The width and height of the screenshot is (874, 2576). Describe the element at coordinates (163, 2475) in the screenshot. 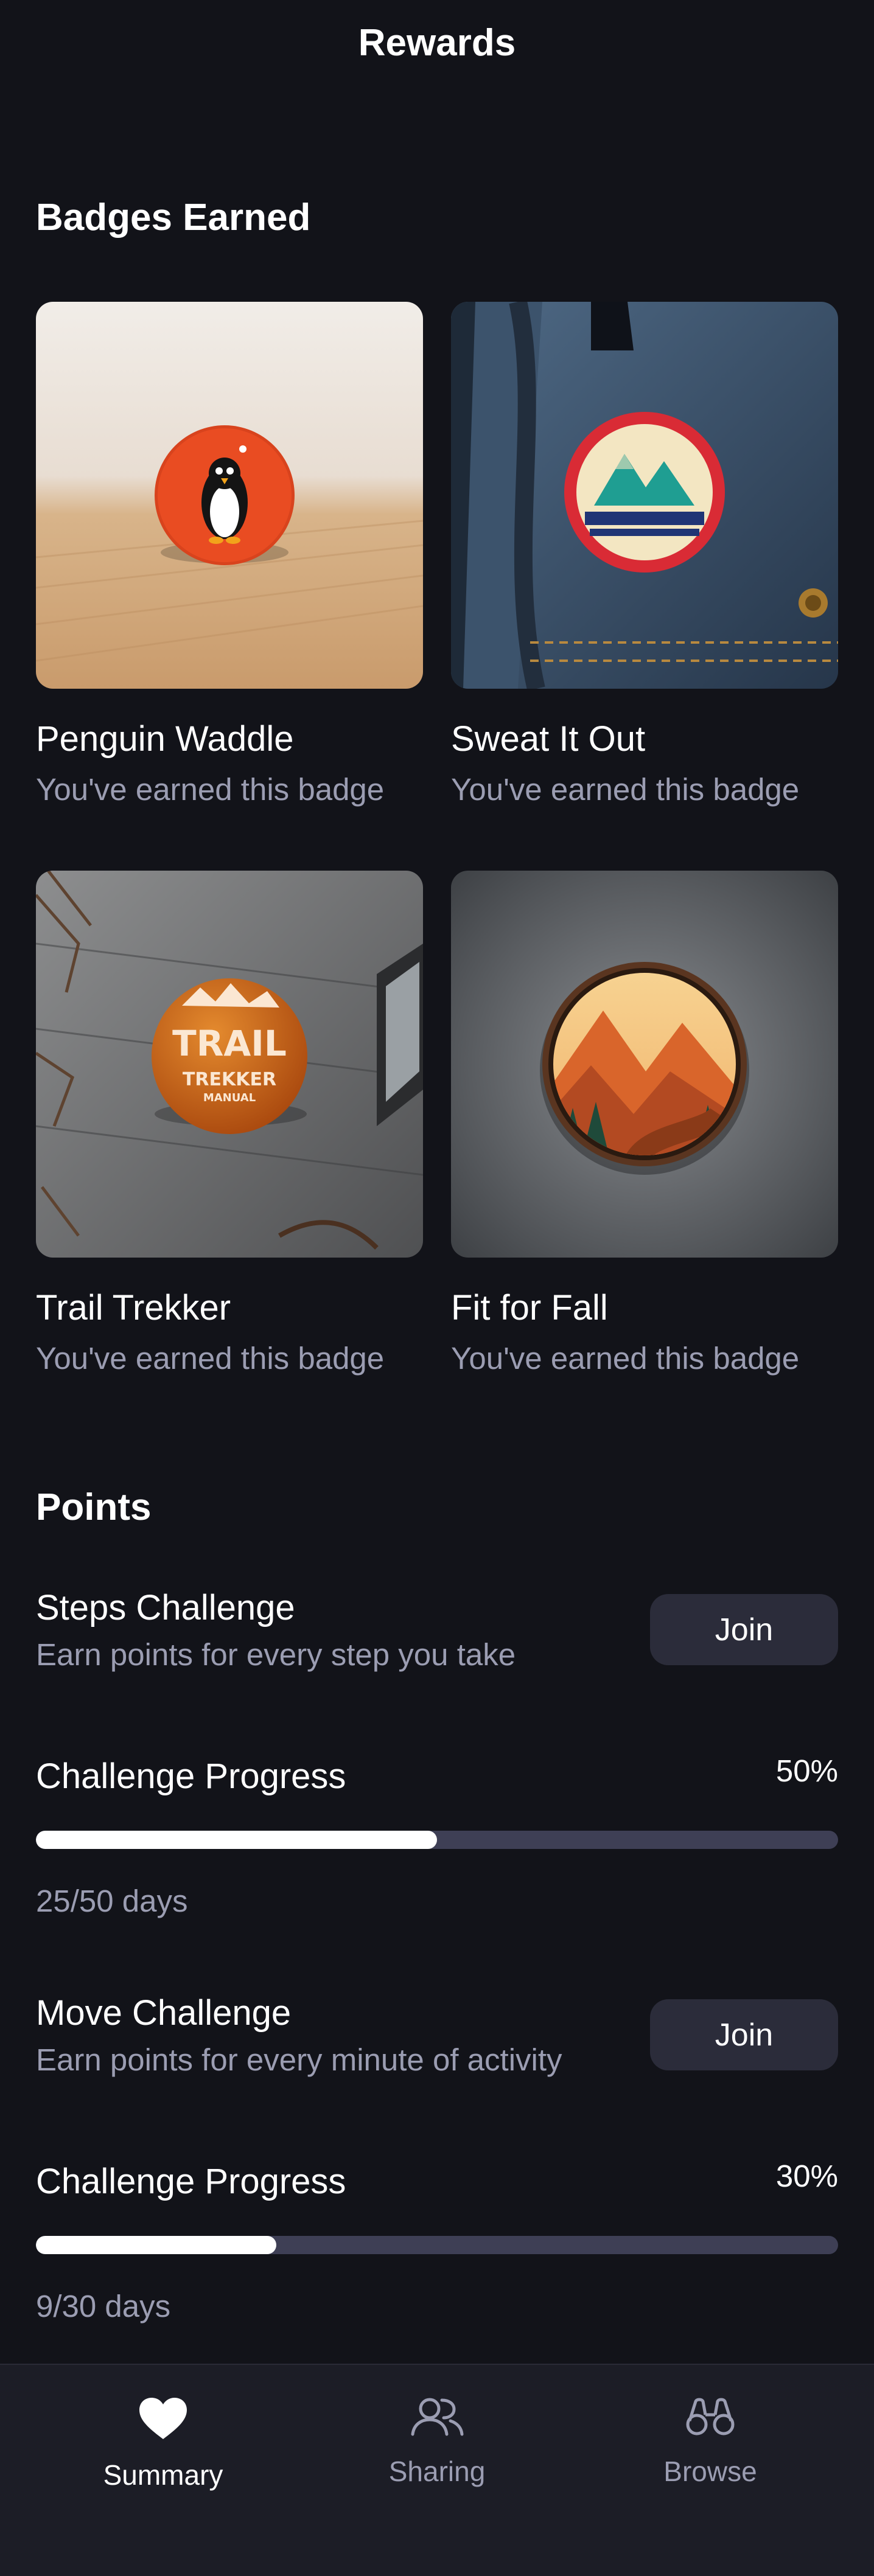

I see `tab-label: Summary` at that location.